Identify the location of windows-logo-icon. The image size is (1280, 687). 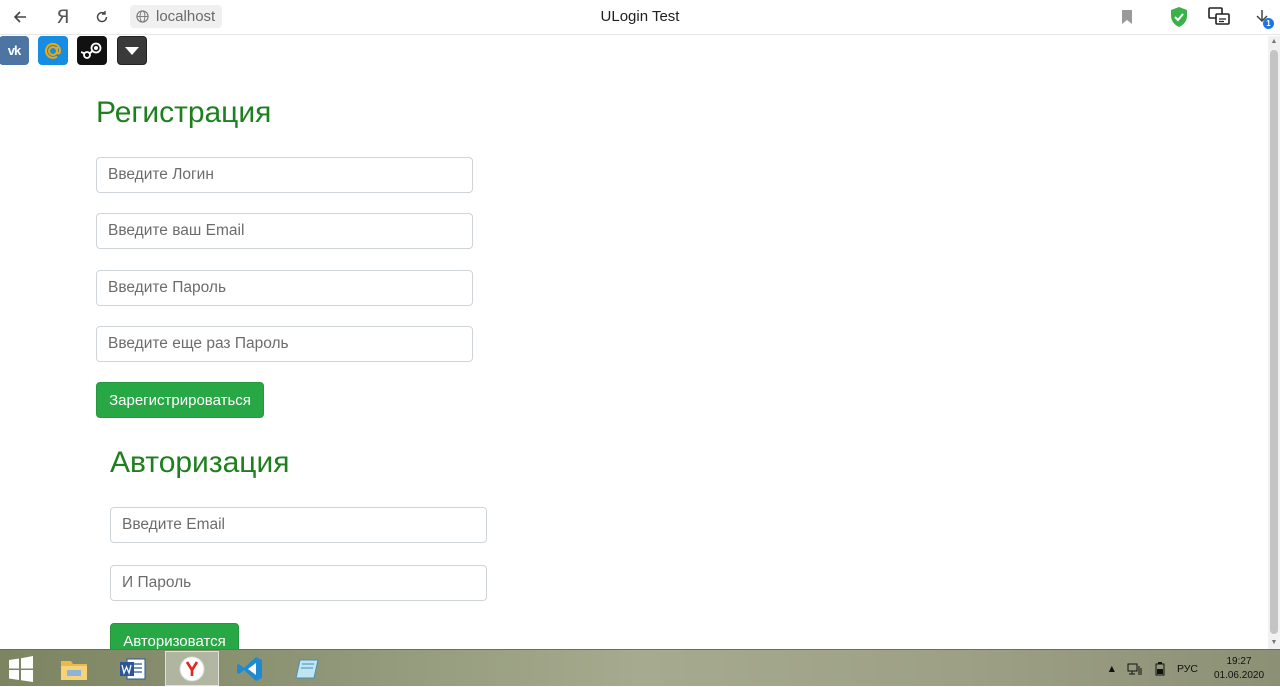
(21, 669).